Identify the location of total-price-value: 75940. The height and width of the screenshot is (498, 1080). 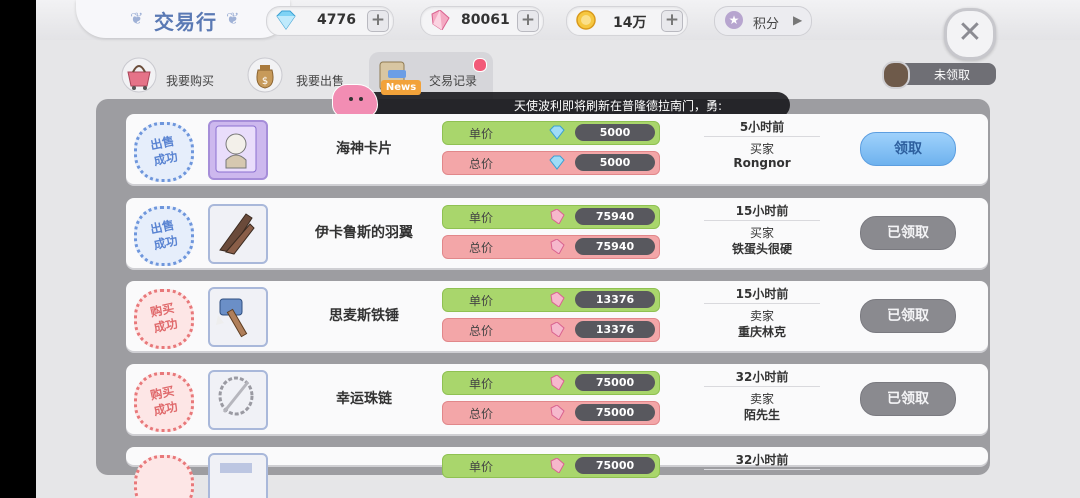
(615, 246).